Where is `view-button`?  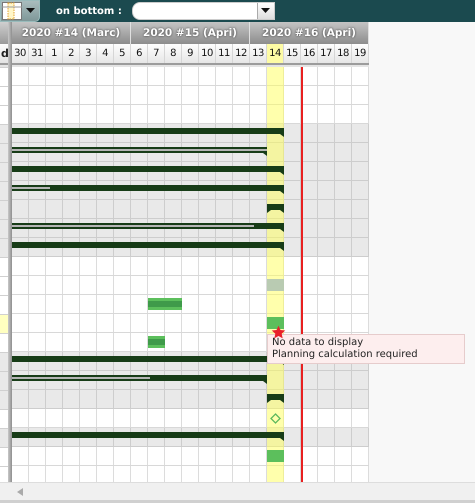 view-button is located at coordinates (20, 11).